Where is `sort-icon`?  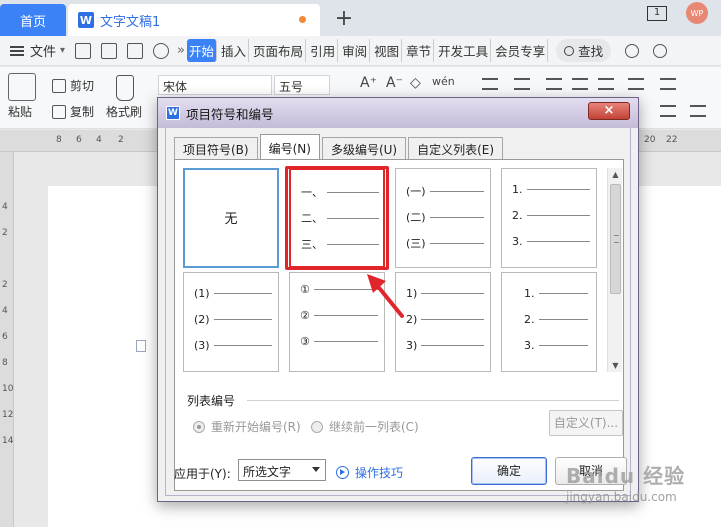
sort-icon is located at coordinates (636, 84).